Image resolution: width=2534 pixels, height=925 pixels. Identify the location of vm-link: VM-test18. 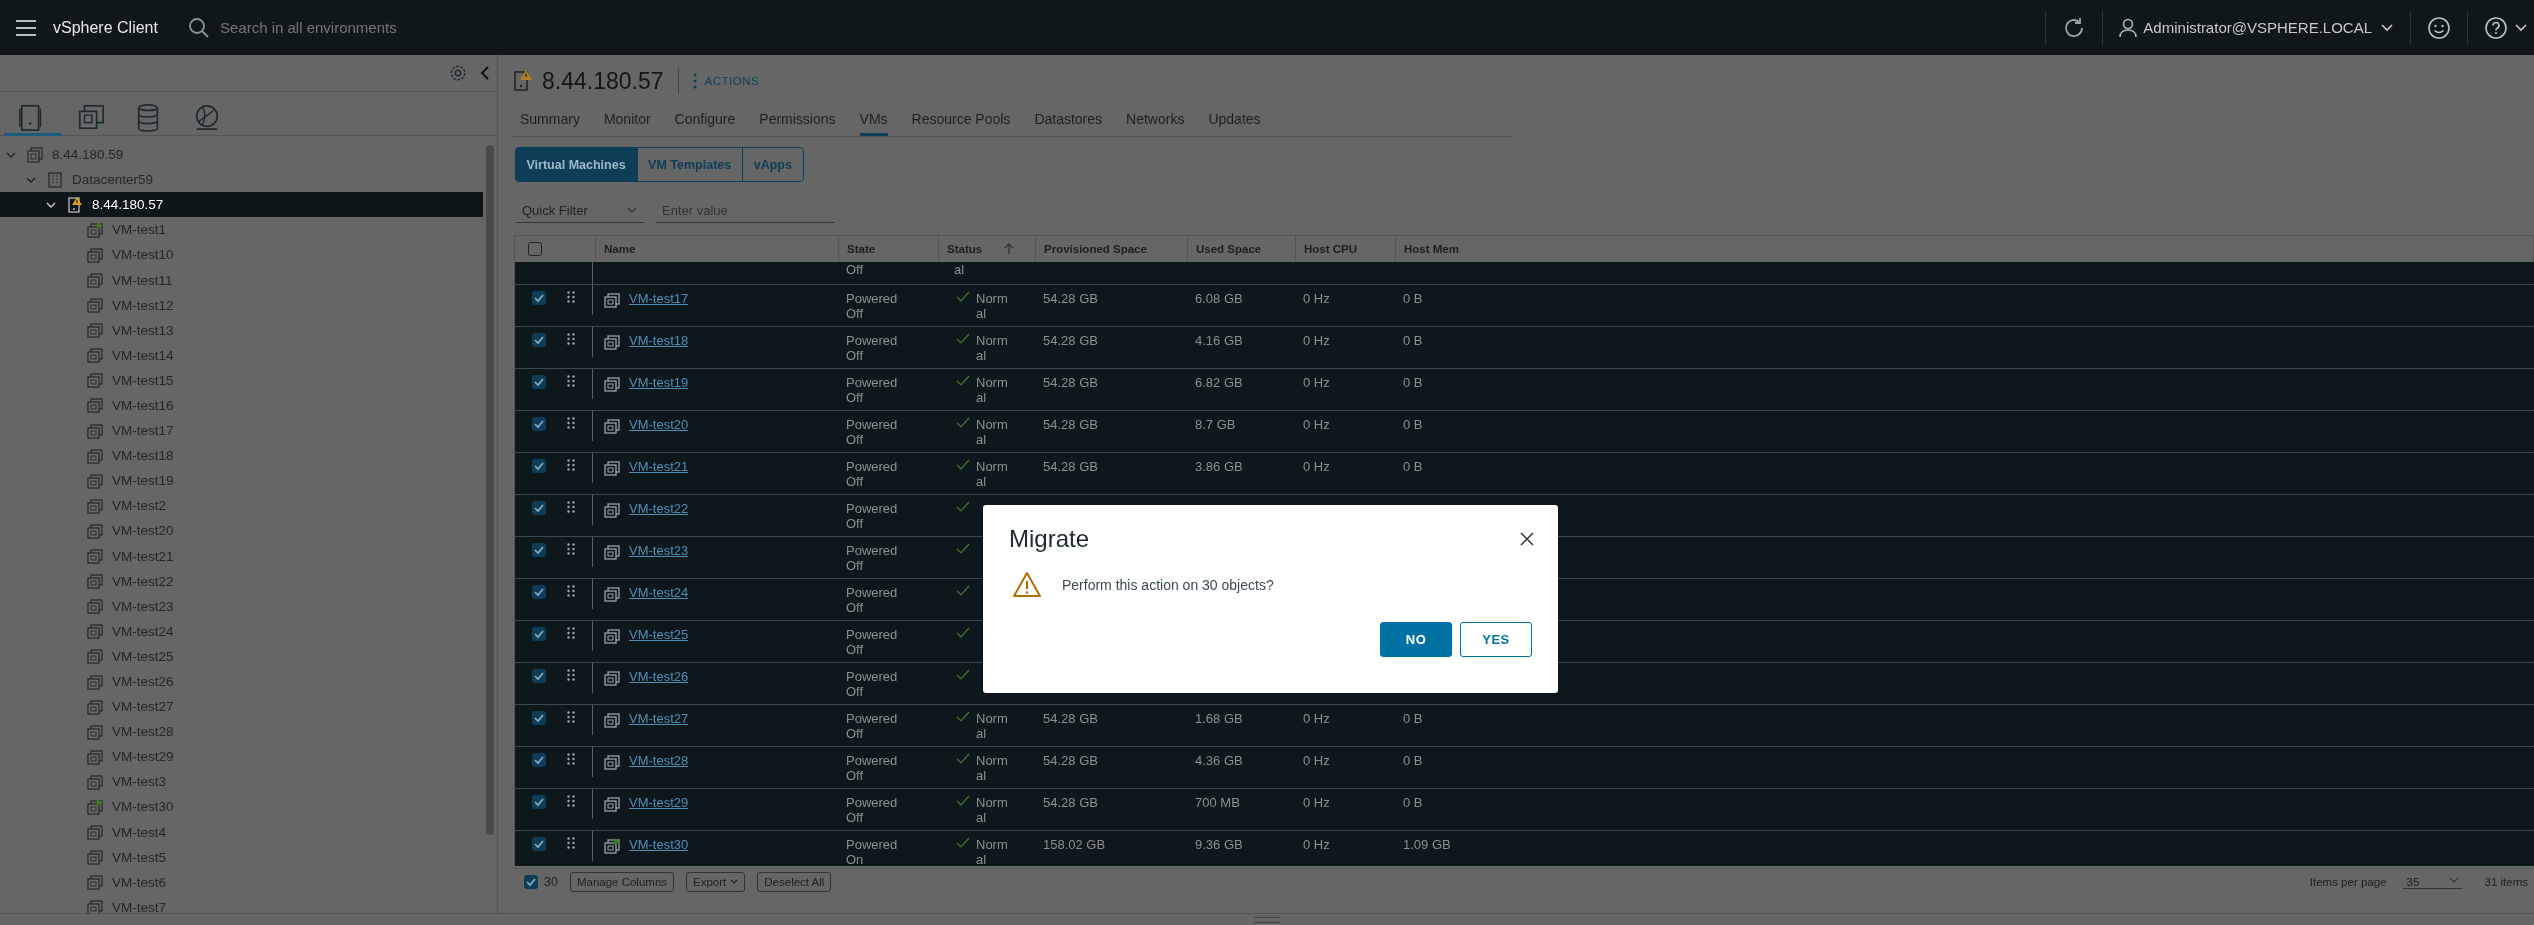
(659, 340).